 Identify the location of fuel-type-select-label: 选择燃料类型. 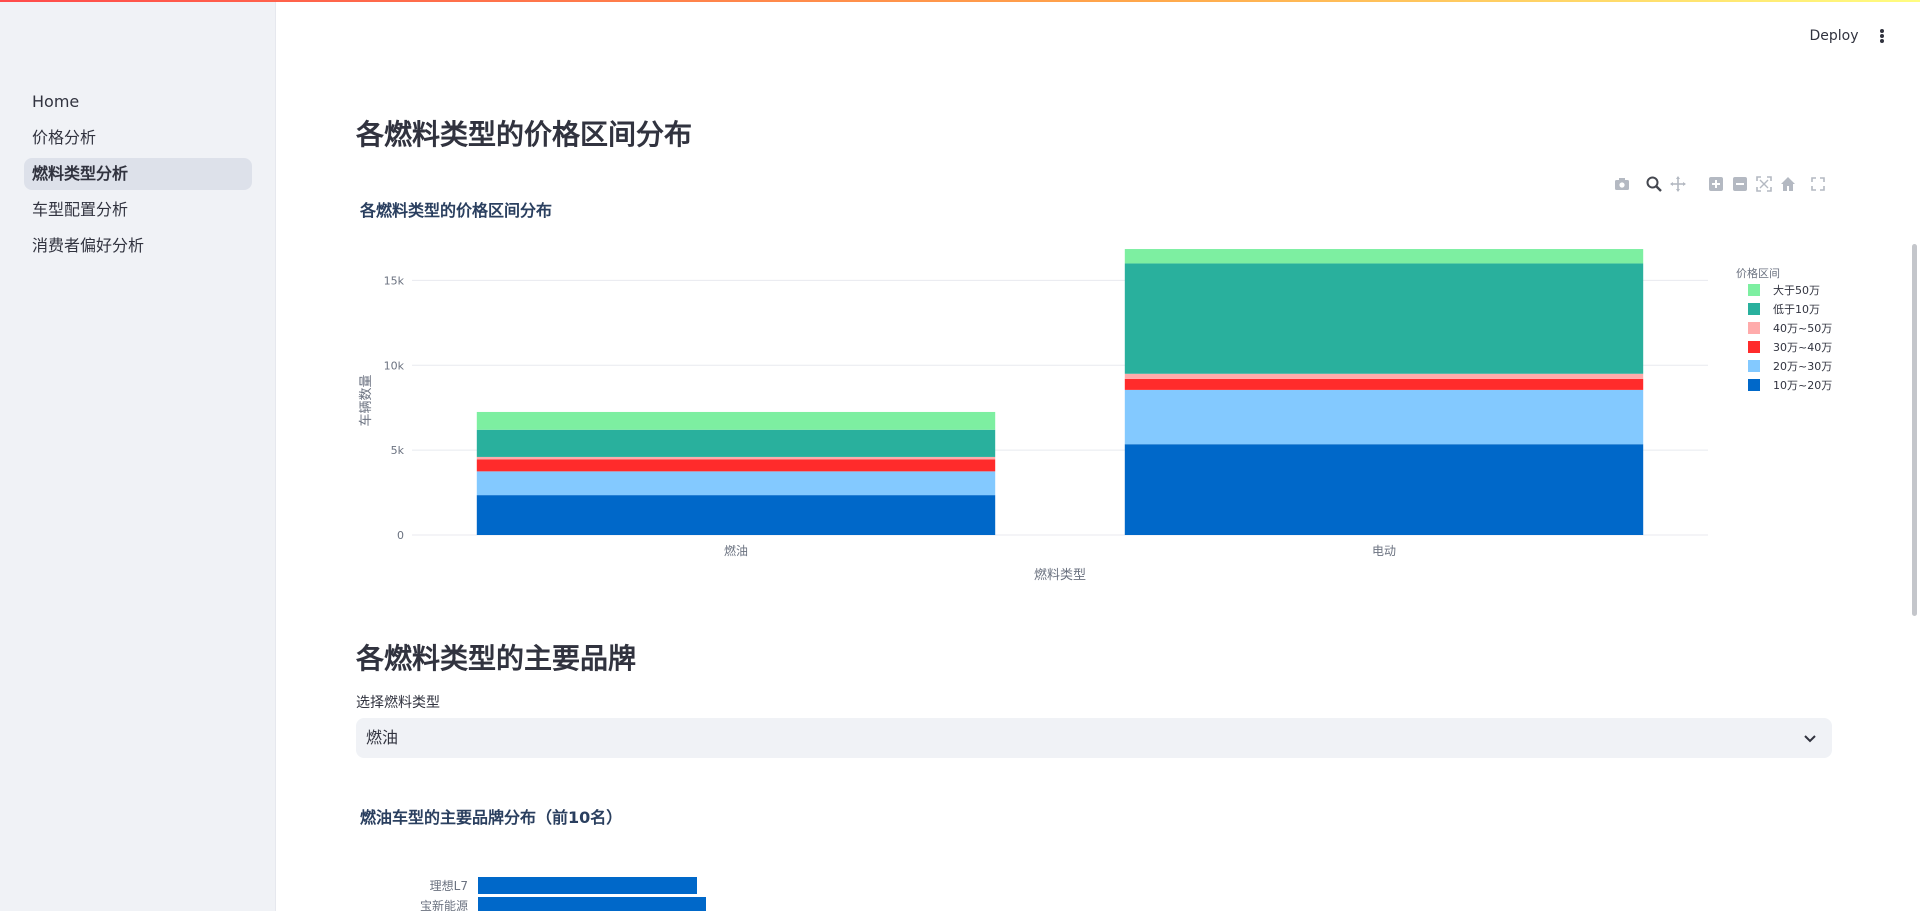
(398, 703).